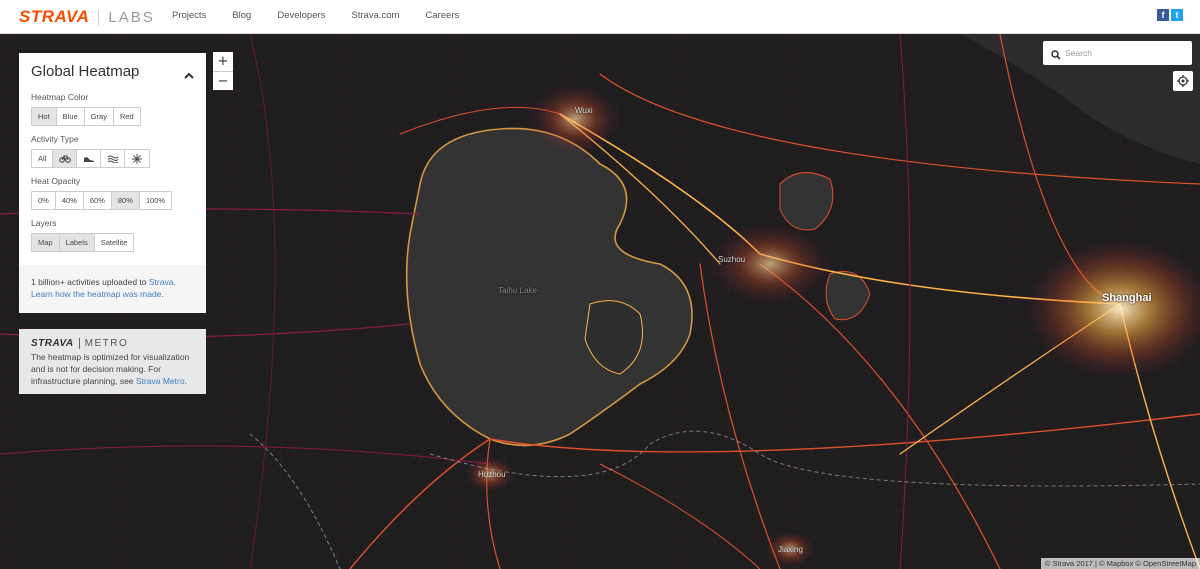  I want to click on color-option-blue: Blue, so click(70, 116).